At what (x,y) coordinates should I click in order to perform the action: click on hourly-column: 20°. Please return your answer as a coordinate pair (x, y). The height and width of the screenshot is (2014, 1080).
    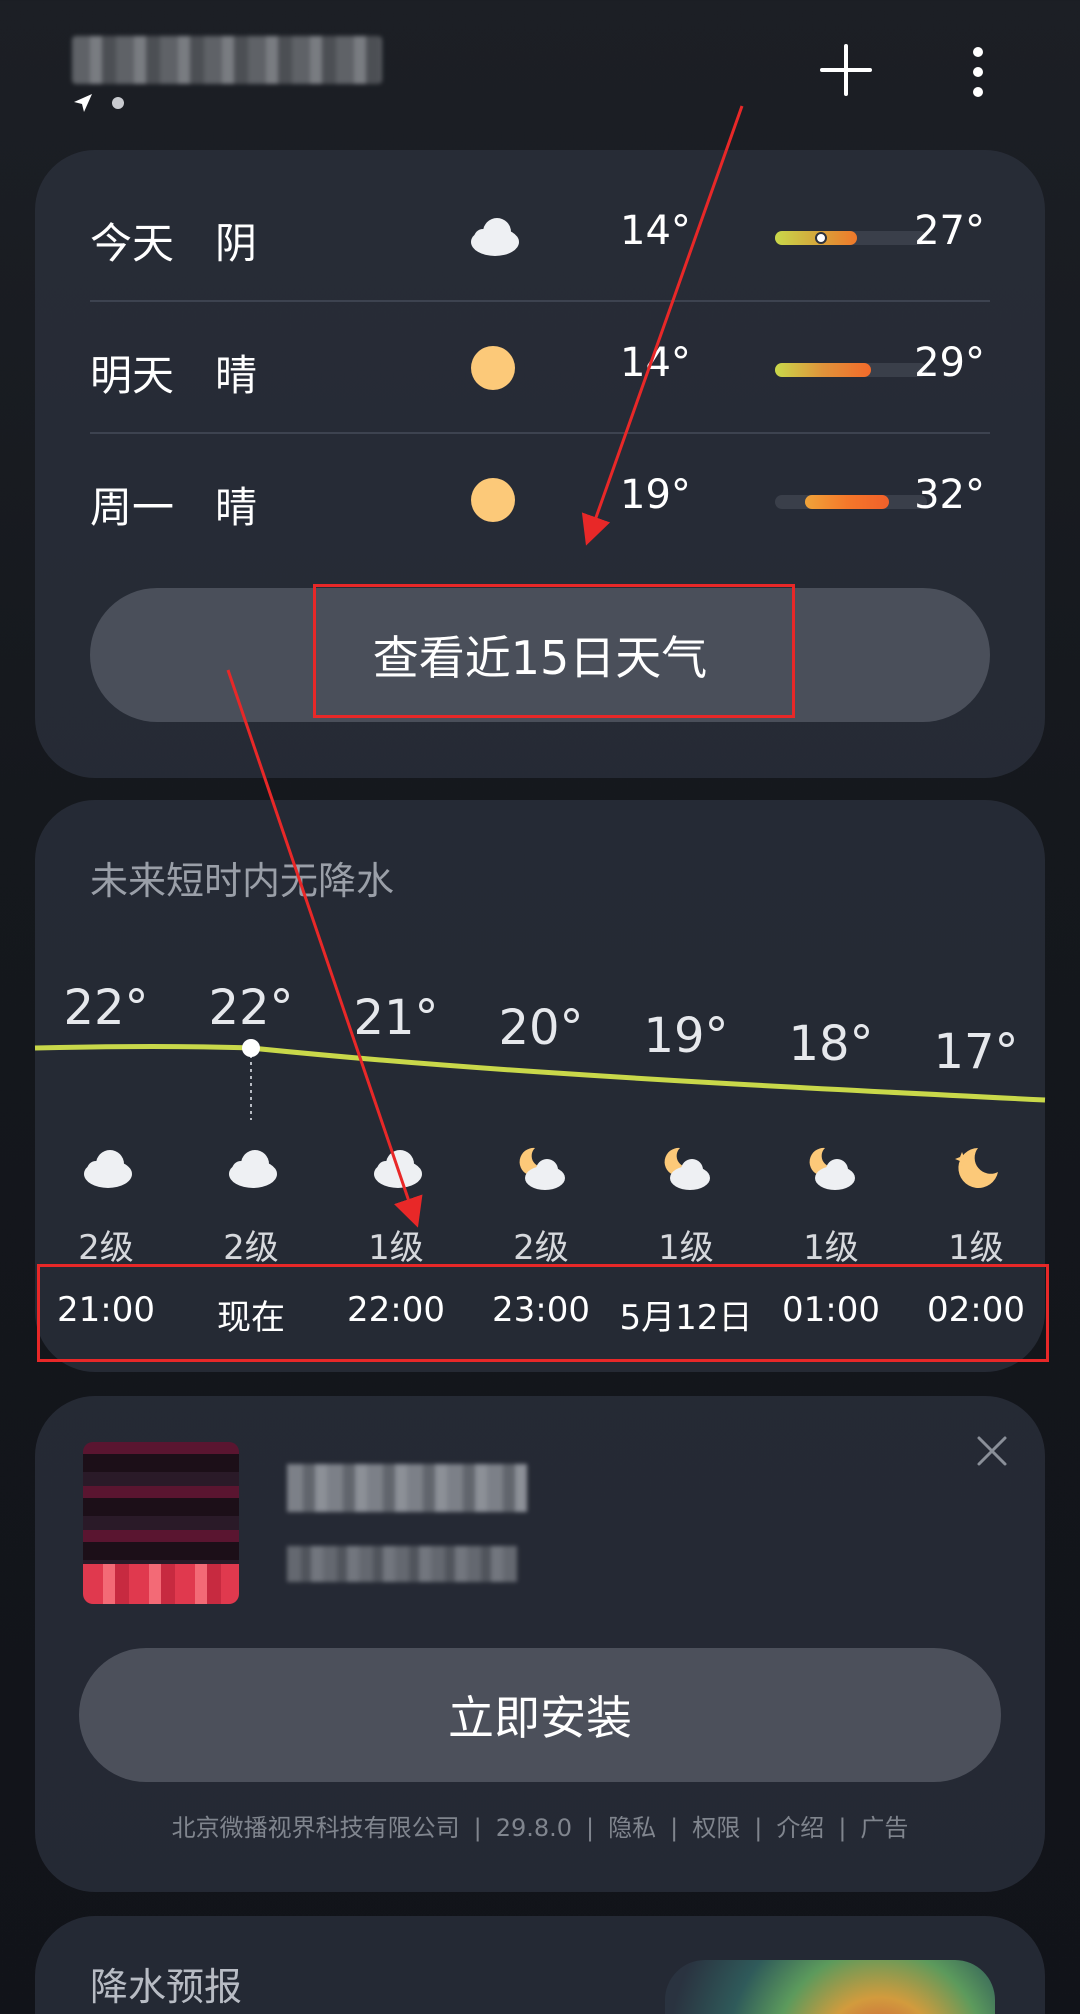
    Looking at the image, I should click on (541, 1028).